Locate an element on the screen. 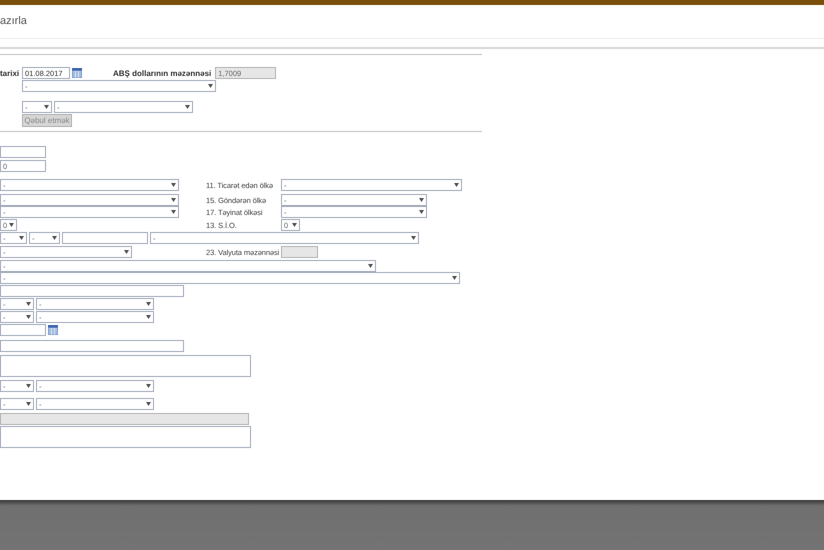 Image resolution: width=824 pixels, height=550 pixels. page-title: azırla is located at coordinates (13, 20).